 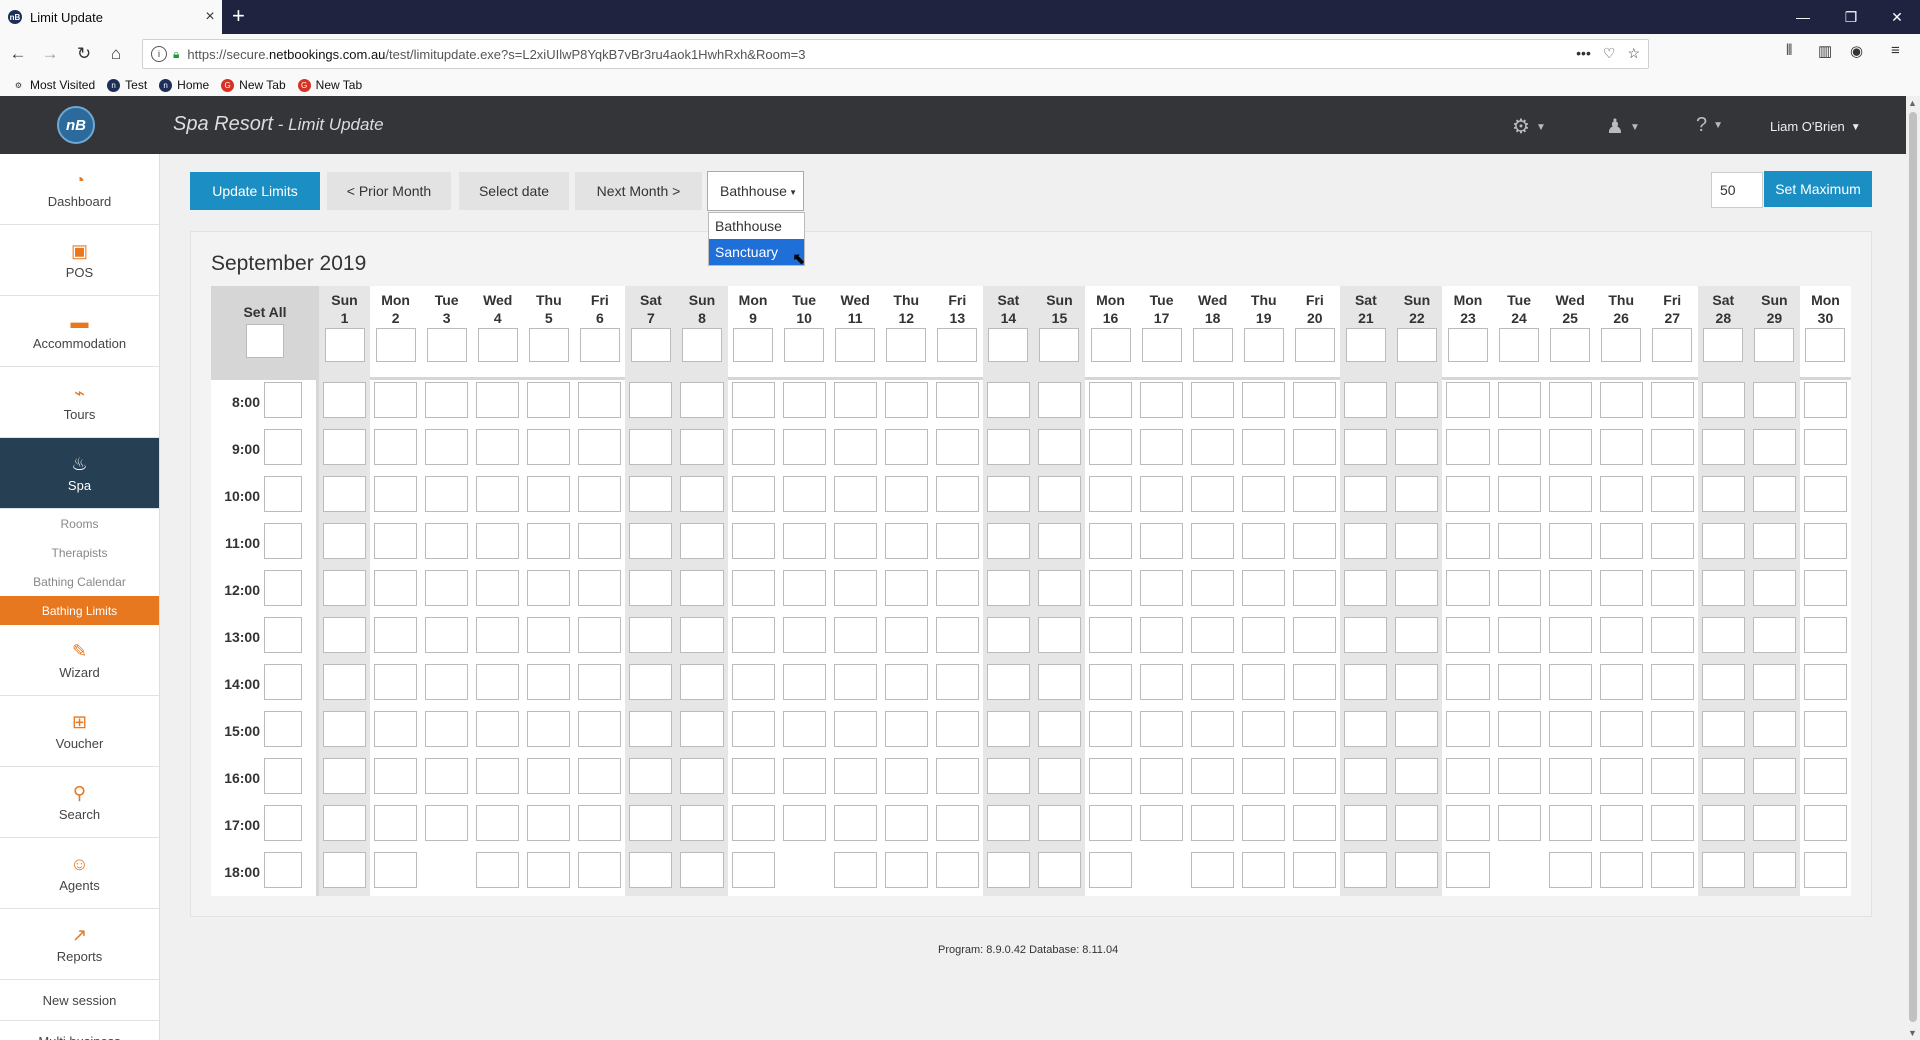 I want to click on library-icon: ⫴, so click(x=1789, y=50).